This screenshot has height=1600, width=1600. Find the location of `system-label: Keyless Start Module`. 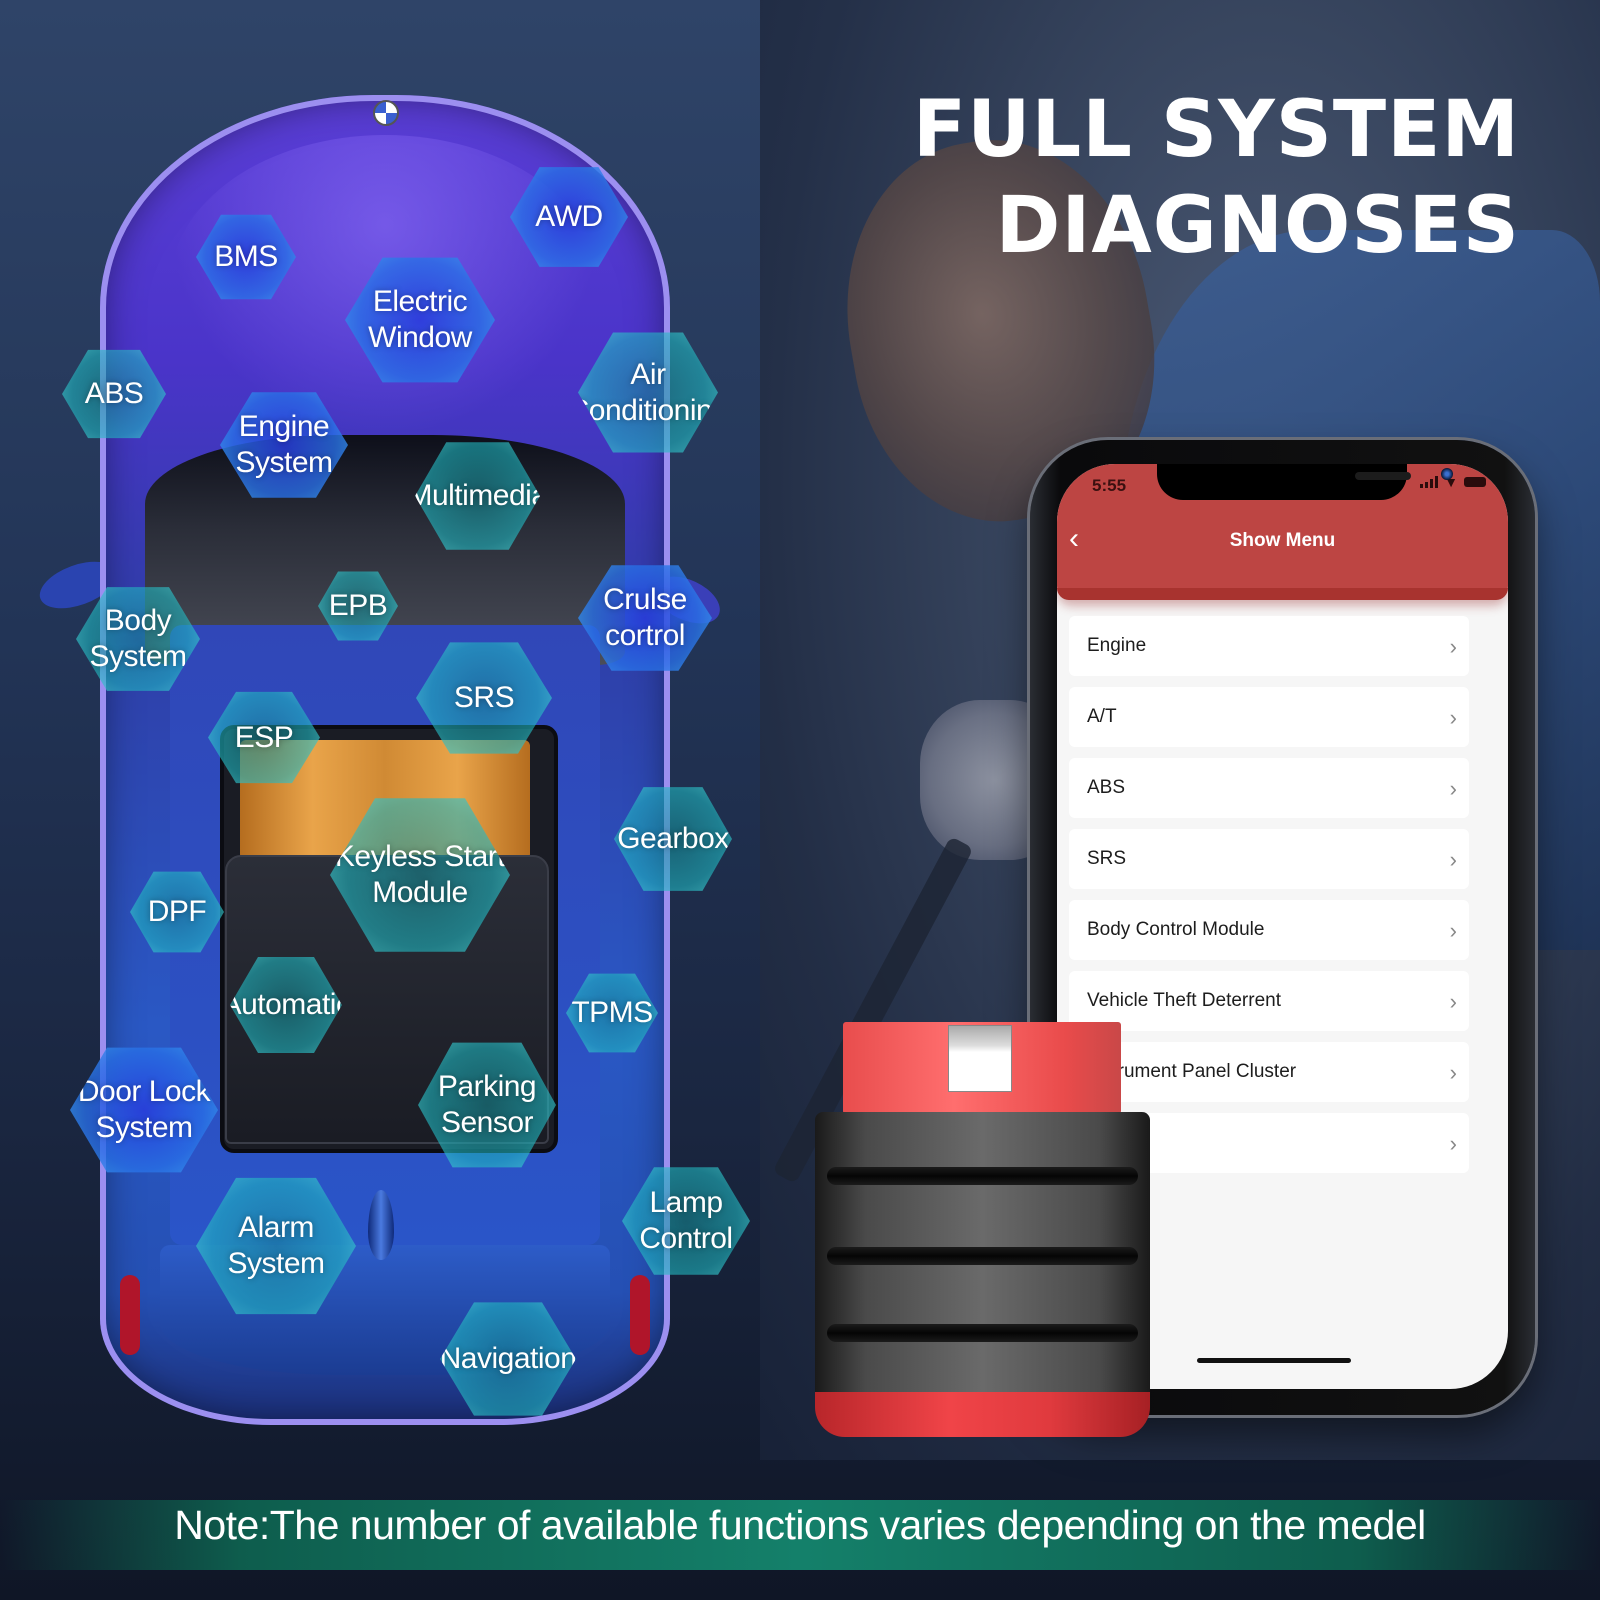

system-label: Keyless Start Module is located at coordinates (420, 874).